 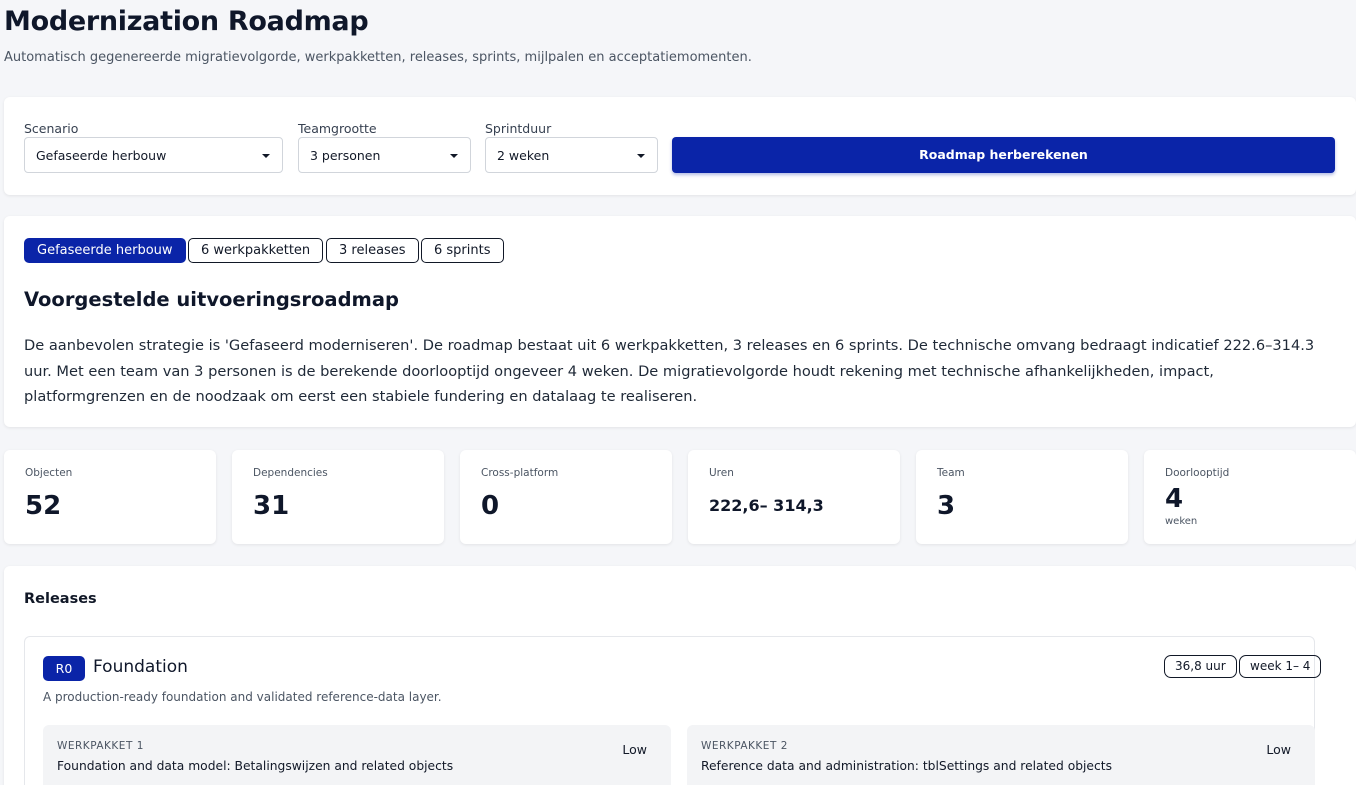 What do you see at coordinates (338, 497) in the screenshot?
I see `stat-card-dependencies: Dependencies 31` at bounding box center [338, 497].